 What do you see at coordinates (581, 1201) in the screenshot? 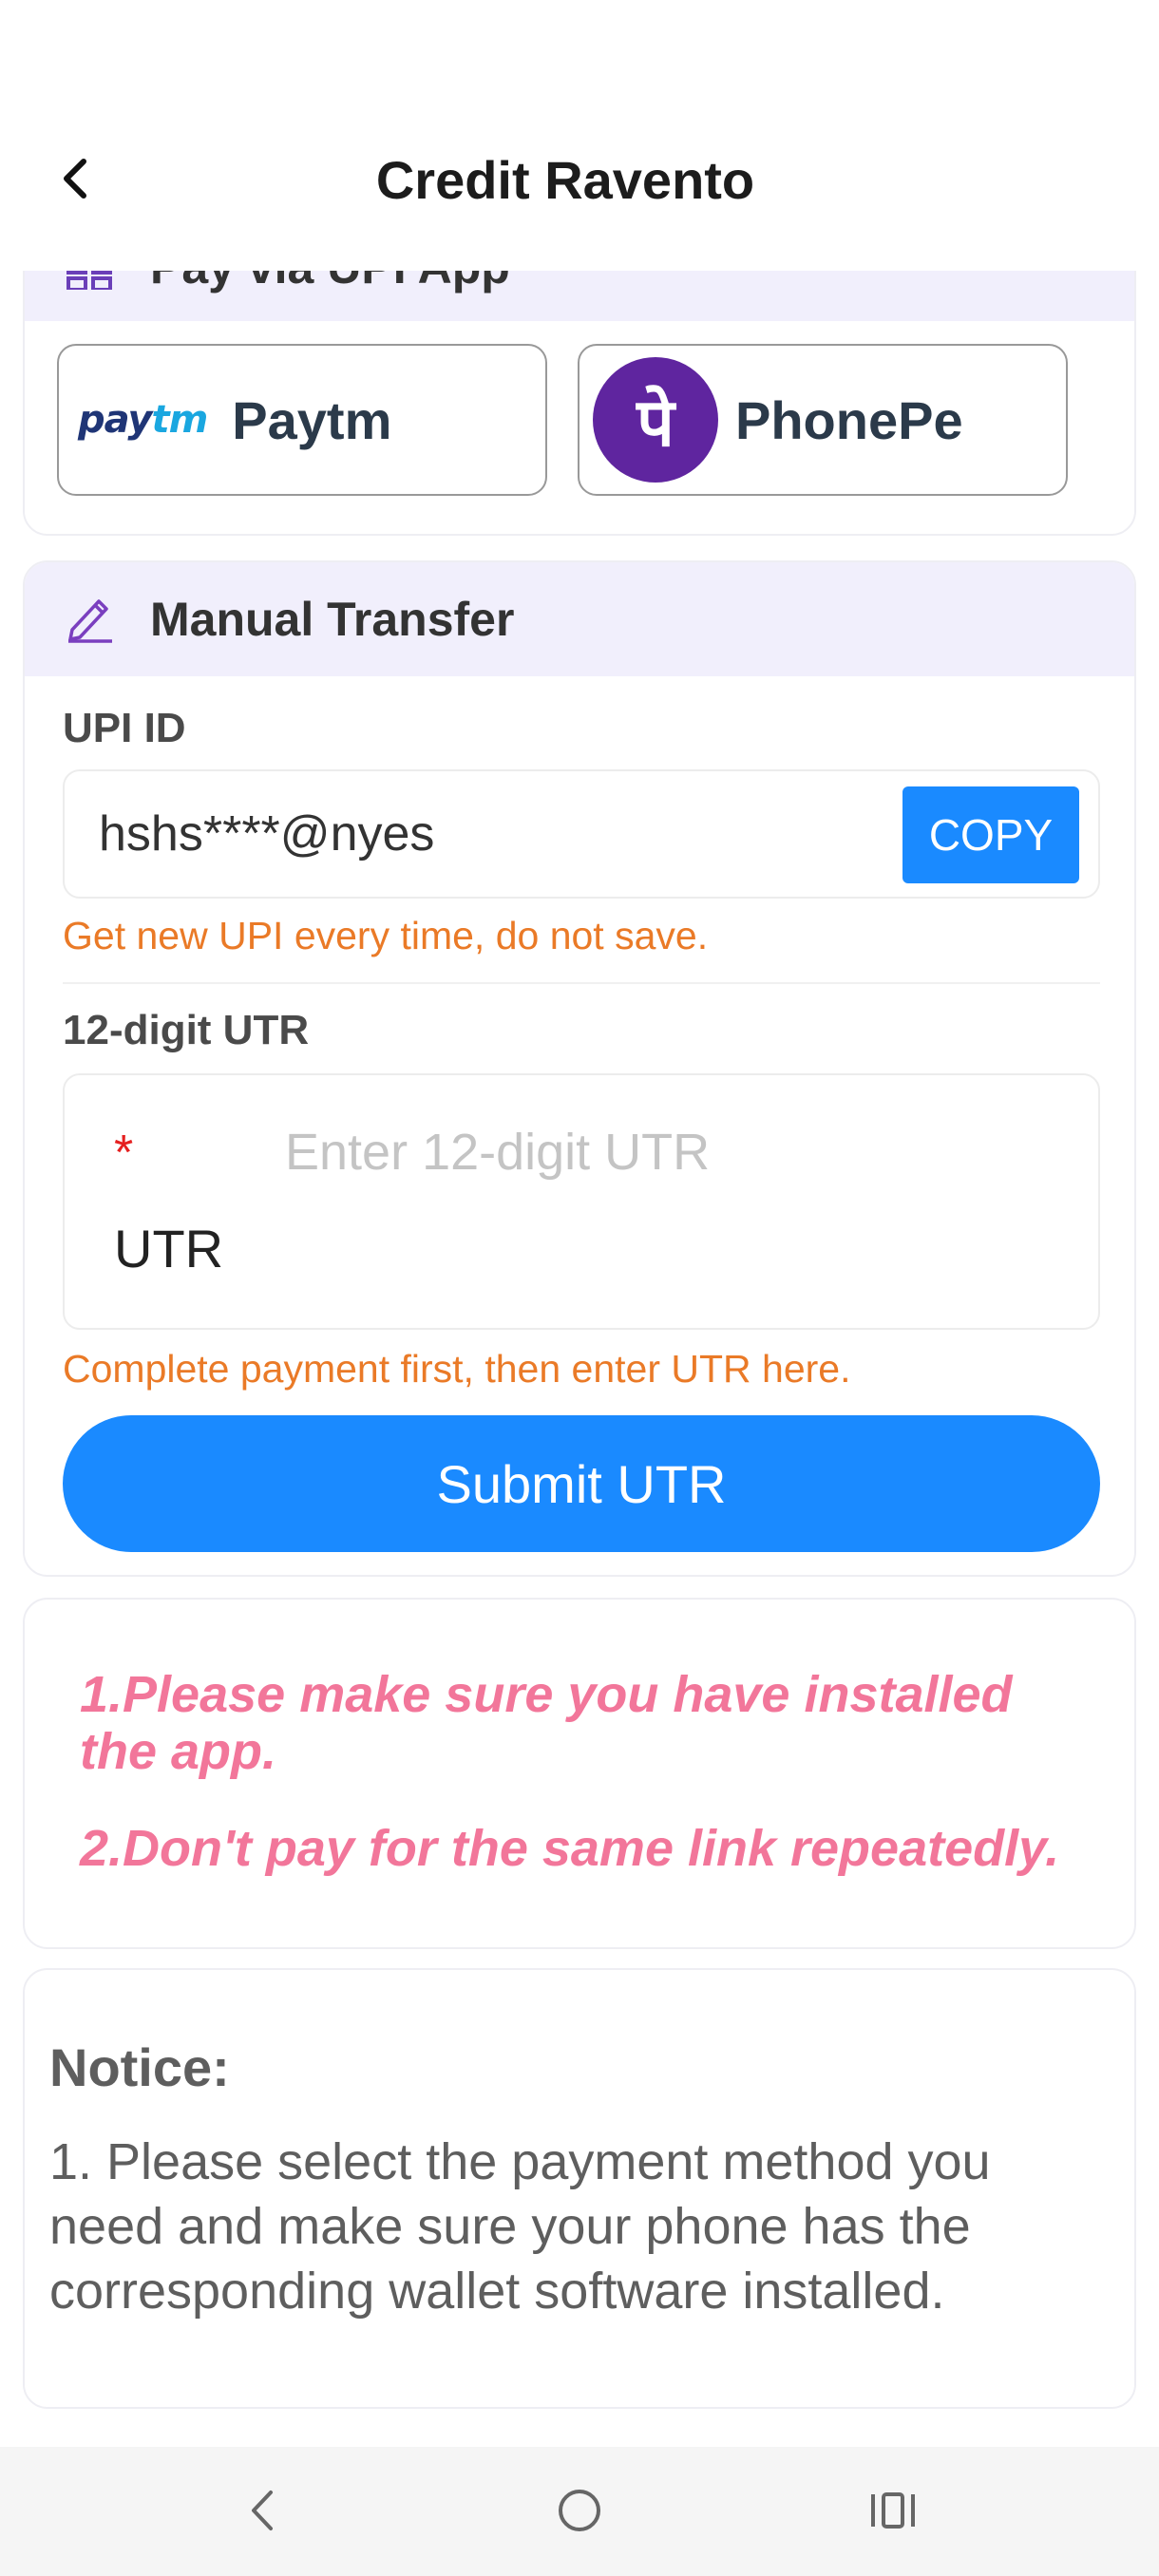
I see `utr-input: * Enter 12-digit UTR UTR` at bounding box center [581, 1201].